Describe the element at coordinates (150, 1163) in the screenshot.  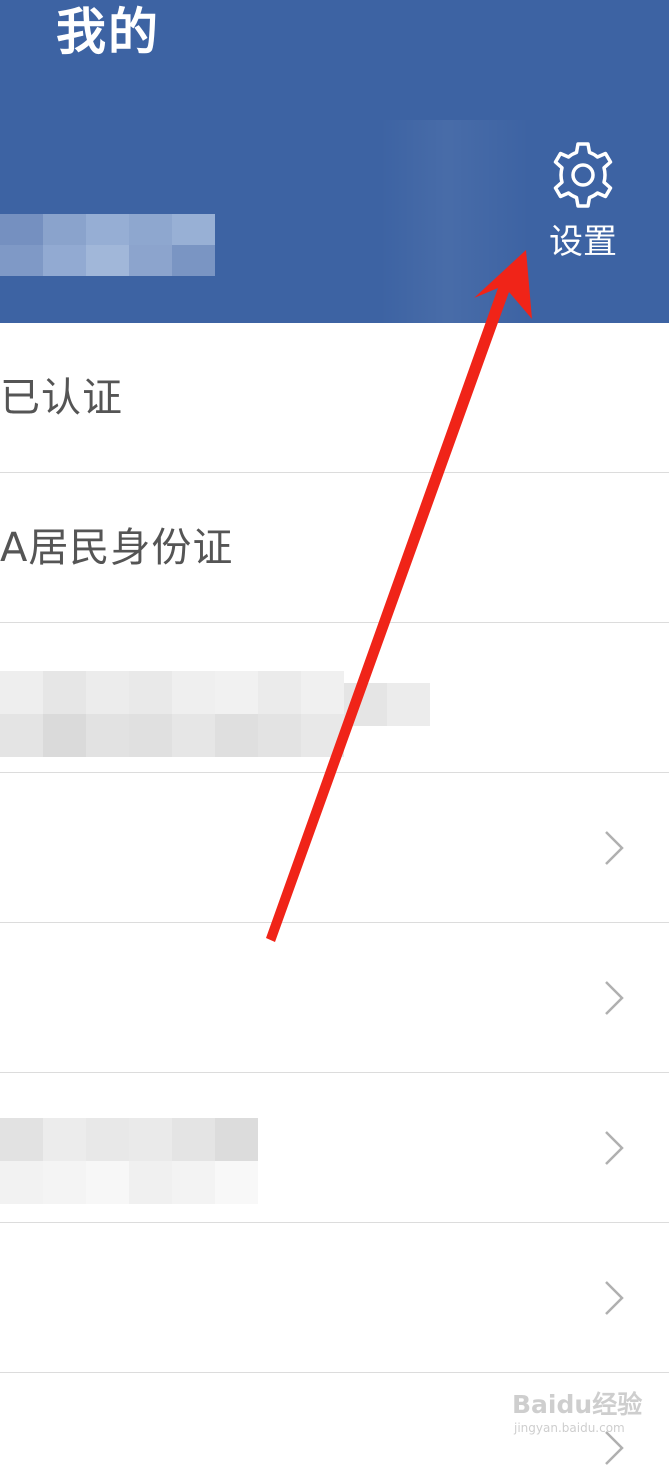
I see `redacted-item-label` at that location.